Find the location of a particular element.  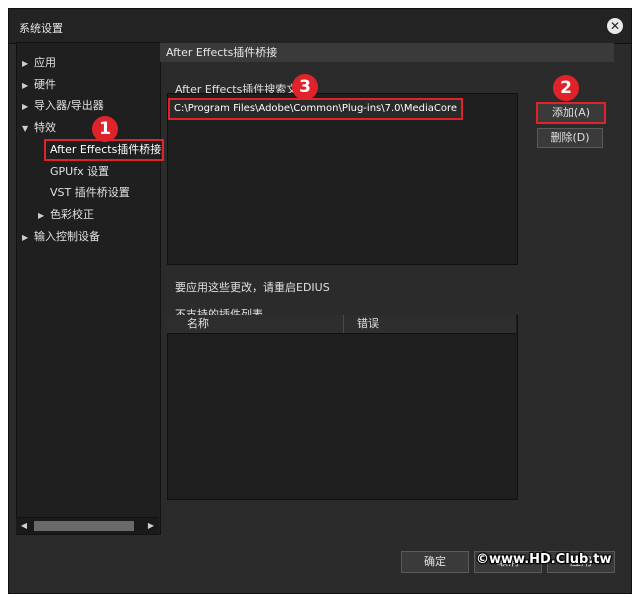

column-name: 名称 is located at coordinates (198, 324).